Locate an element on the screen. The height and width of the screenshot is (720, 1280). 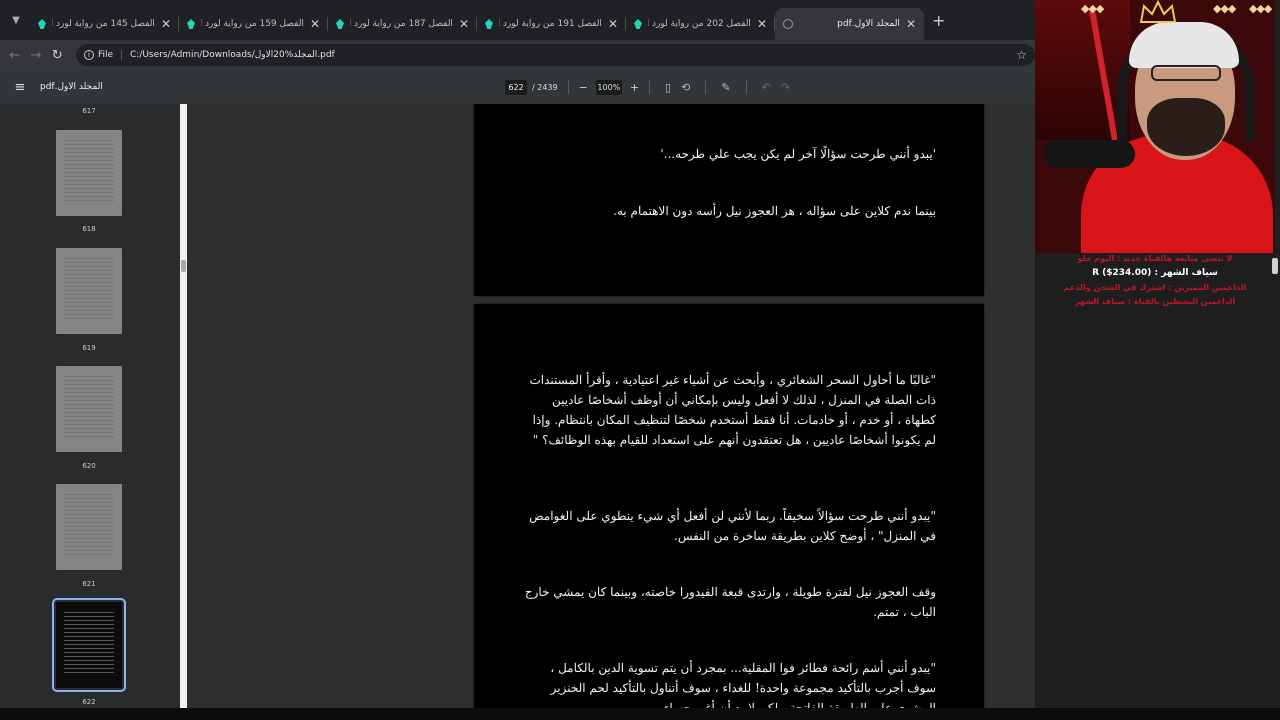
bookmark-star-icon: ☆ is located at coordinates (1021, 55).